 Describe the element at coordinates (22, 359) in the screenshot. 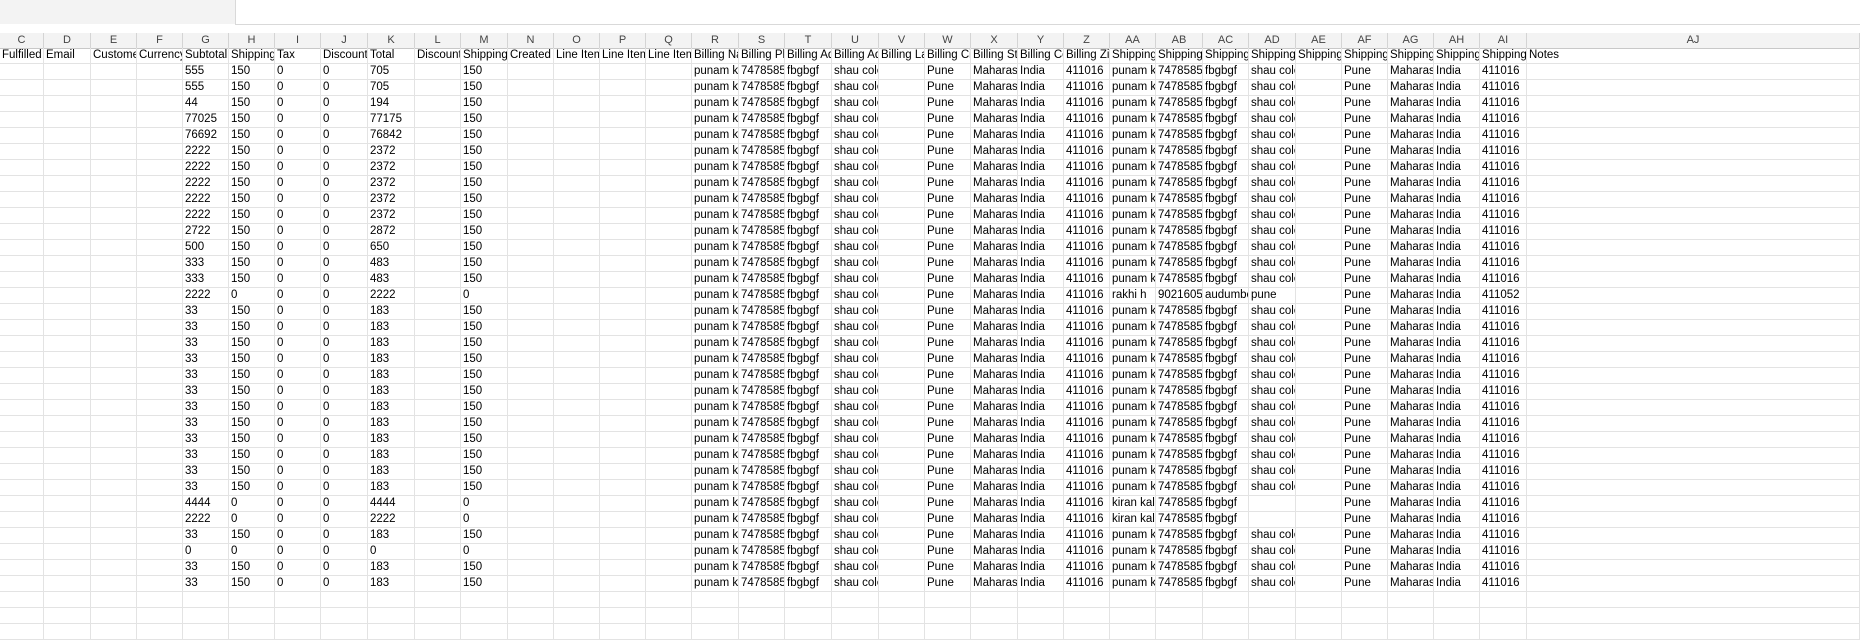

I see `cell-c` at that location.